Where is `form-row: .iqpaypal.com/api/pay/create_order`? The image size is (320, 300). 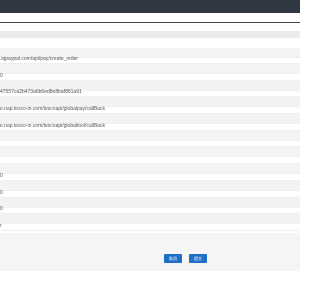 form-row: .iqpaypal.com/api/pay/create_order is located at coordinates (150, 59).